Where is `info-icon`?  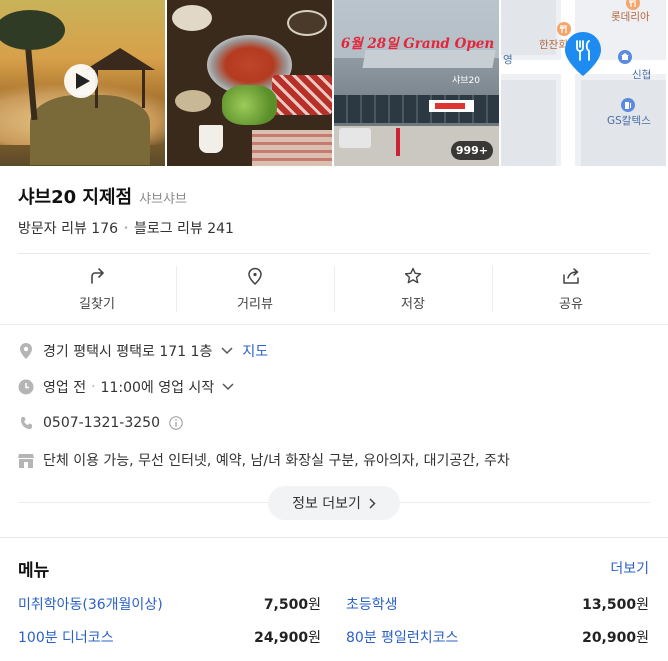 info-icon is located at coordinates (176, 423).